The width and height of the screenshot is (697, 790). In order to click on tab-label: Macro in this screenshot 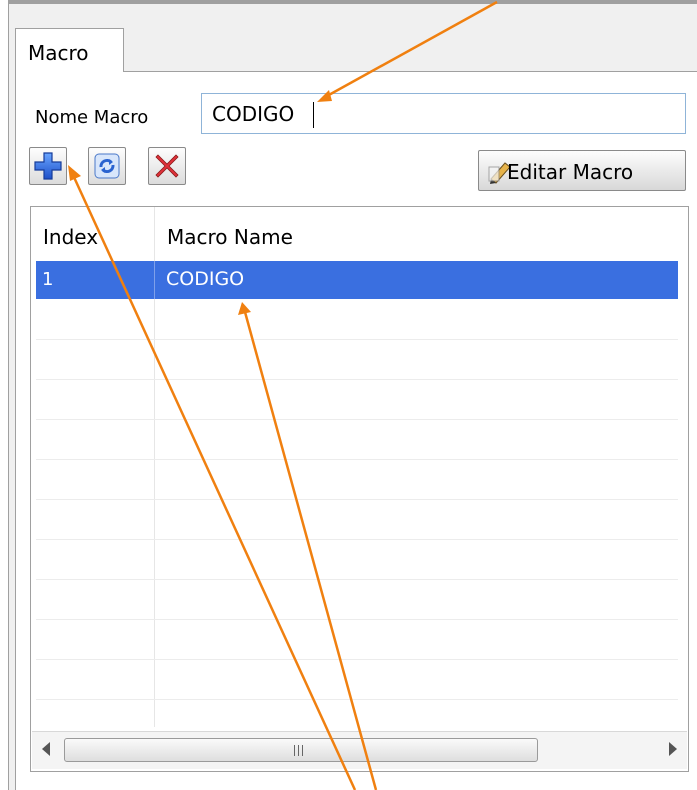, I will do `click(58, 53)`.